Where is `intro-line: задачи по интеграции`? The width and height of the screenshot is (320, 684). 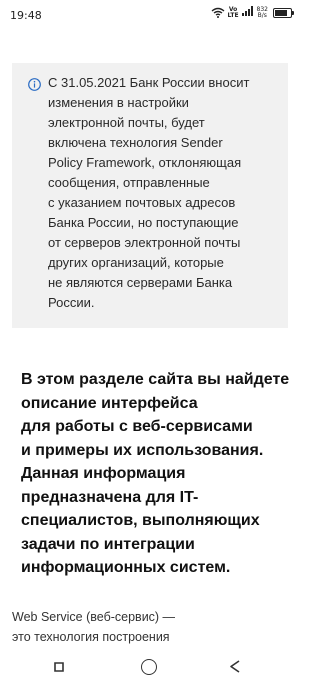 intro-line: задачи по интеграции is located at coordinates (108, 544).